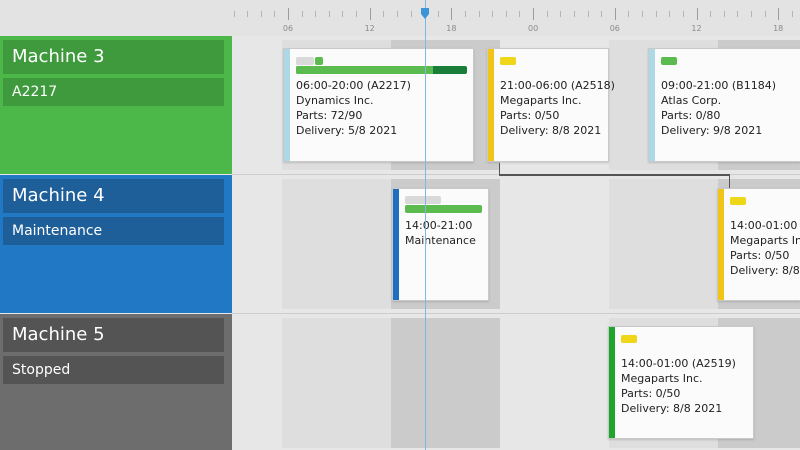 The height and width of the screenshot is (450, 800). What do you see at coordinates (116, 382) in the screenshot?
I see `lane-machine-5: Machine 5 Stopped` at bounding box center [116, 382].